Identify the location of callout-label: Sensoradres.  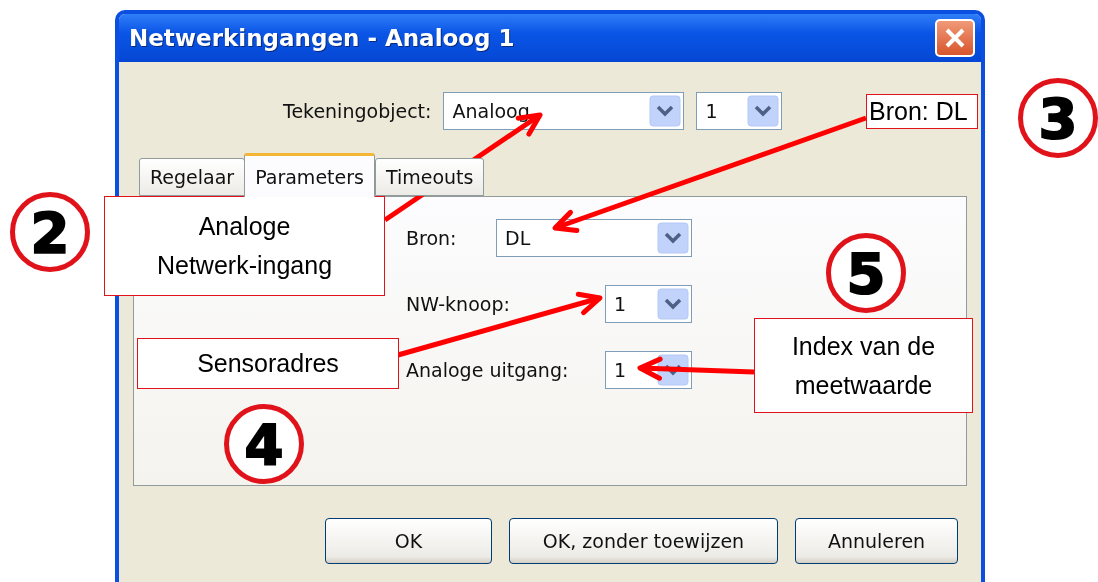
(268, 363).